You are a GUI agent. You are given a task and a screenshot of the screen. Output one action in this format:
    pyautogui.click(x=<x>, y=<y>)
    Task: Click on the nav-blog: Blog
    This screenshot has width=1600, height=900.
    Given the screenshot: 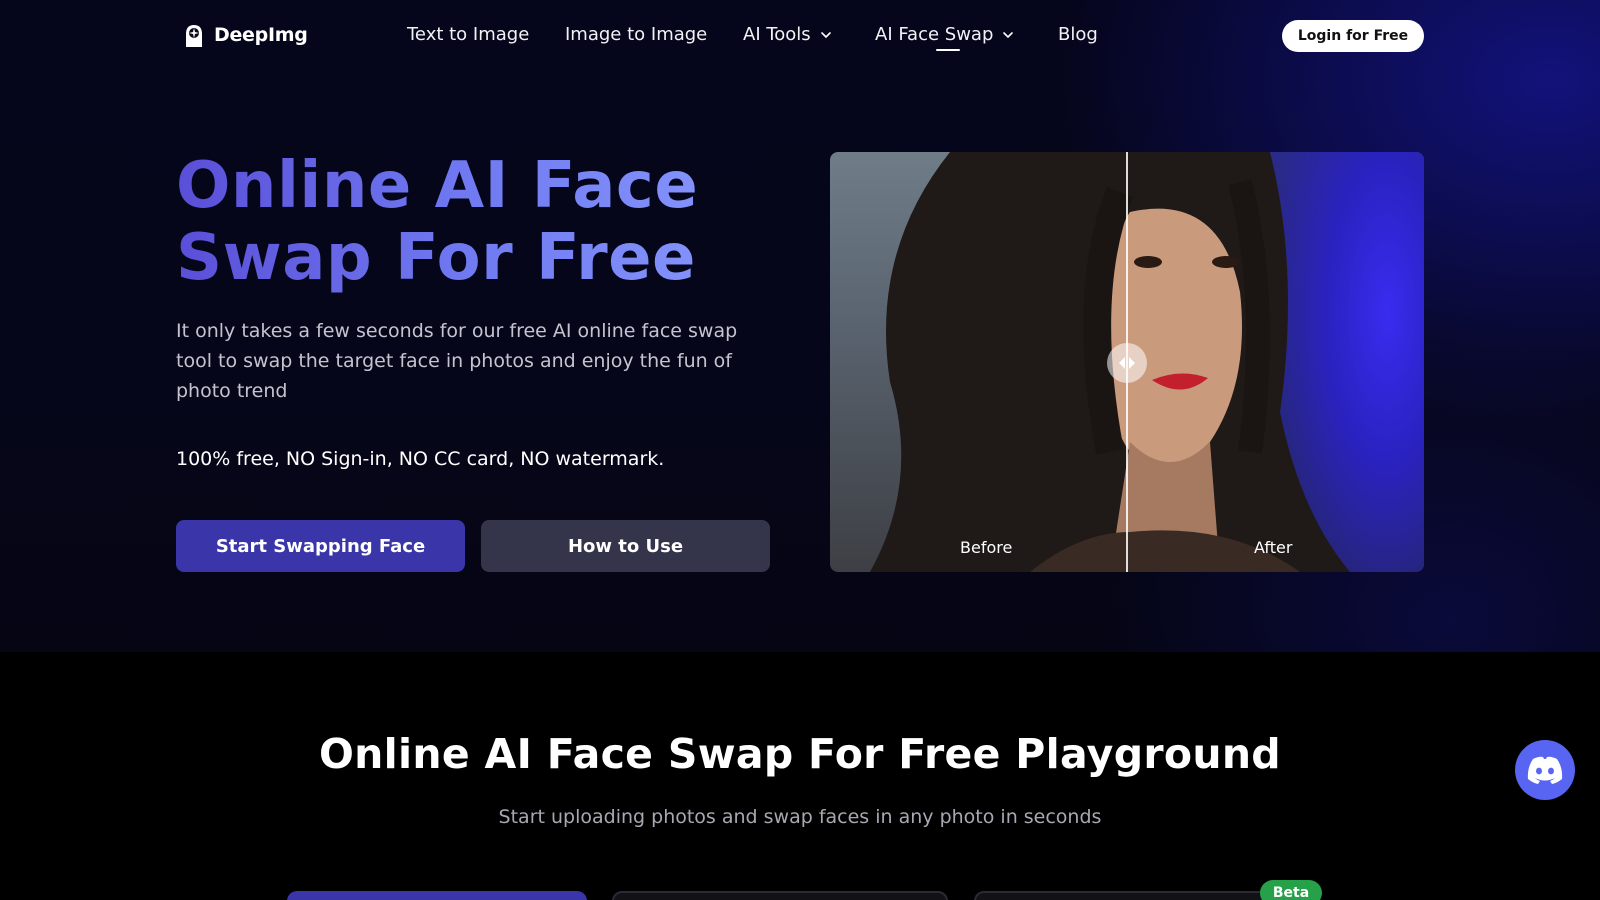 What is the action you would take?
    pyautogui.click(x=1078, y=34)
    